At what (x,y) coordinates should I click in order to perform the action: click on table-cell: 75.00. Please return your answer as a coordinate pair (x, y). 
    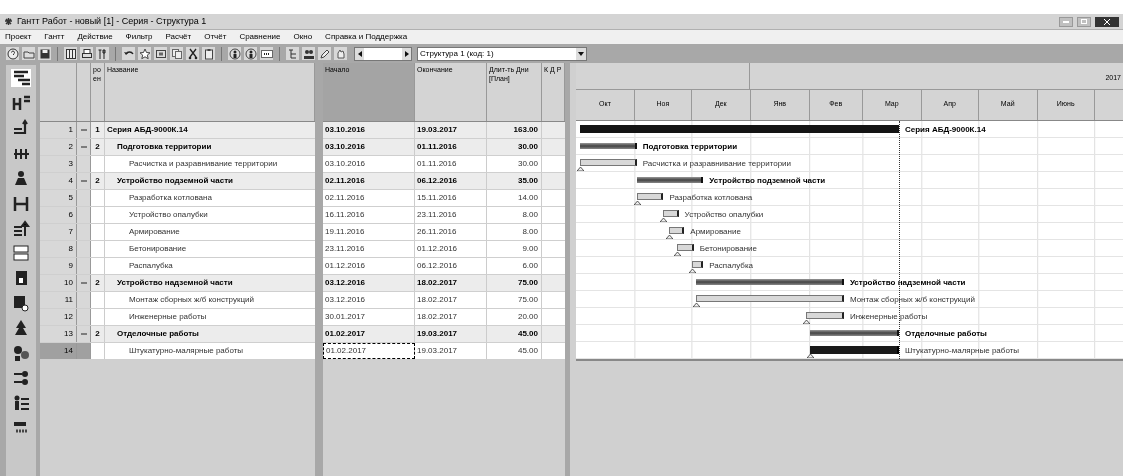
    Looking at the image, I should click on (514, 300).